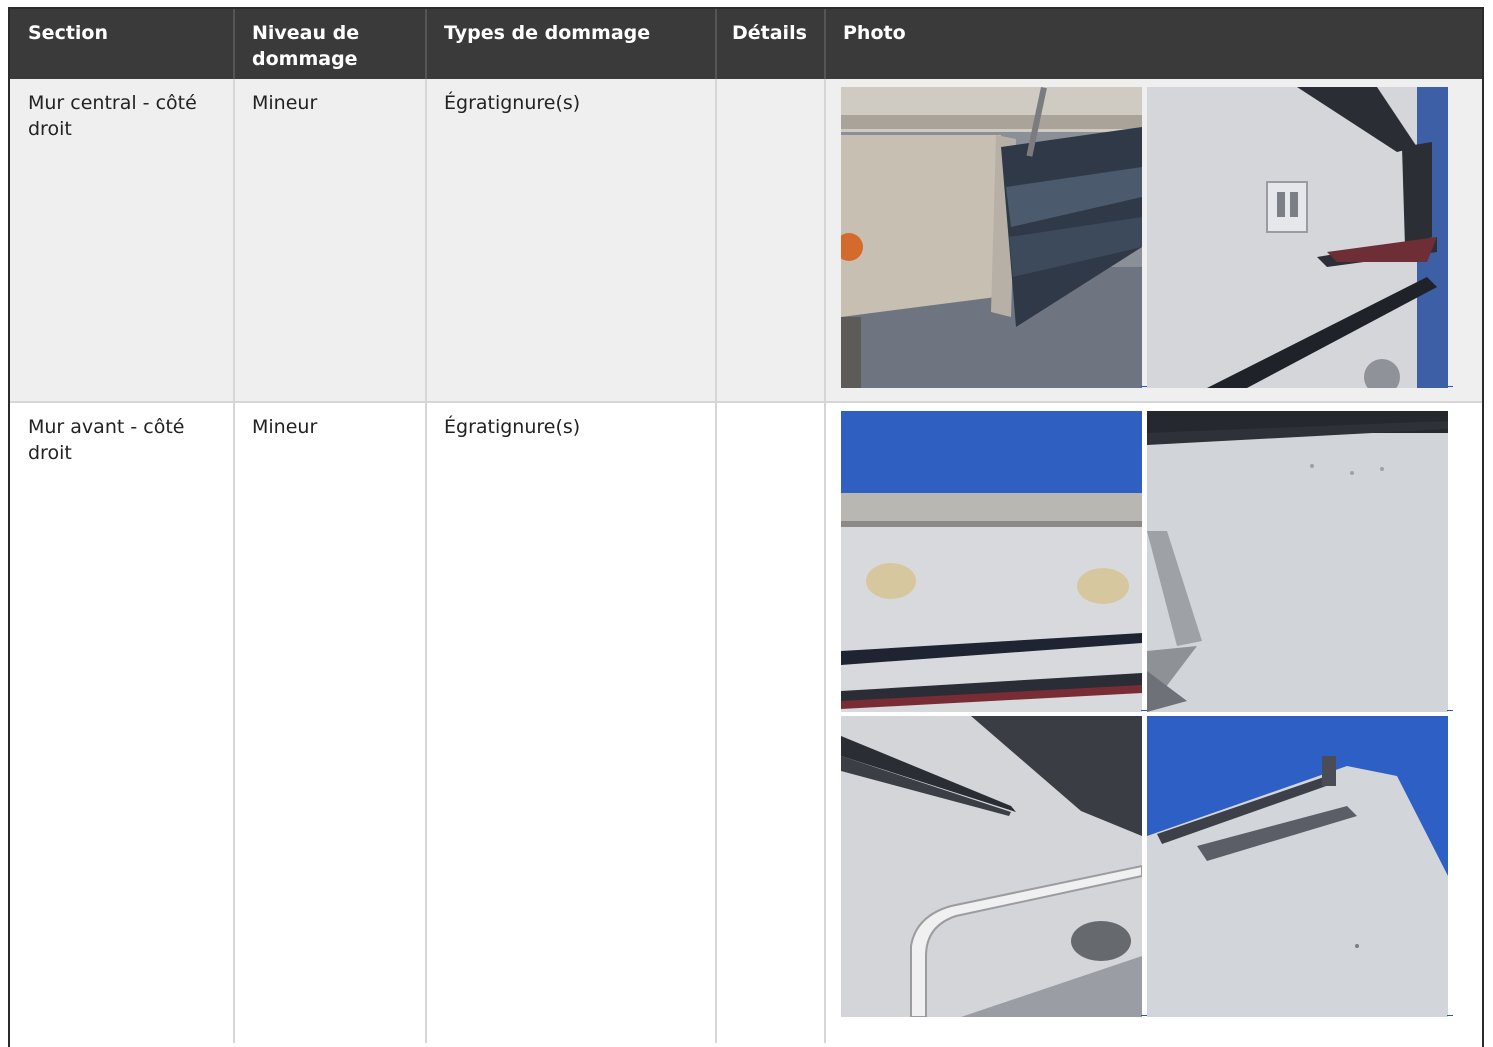  Describe the element at coordinates (991, 237) in the screenshot. I see `photo-storage-compartment` at that location.